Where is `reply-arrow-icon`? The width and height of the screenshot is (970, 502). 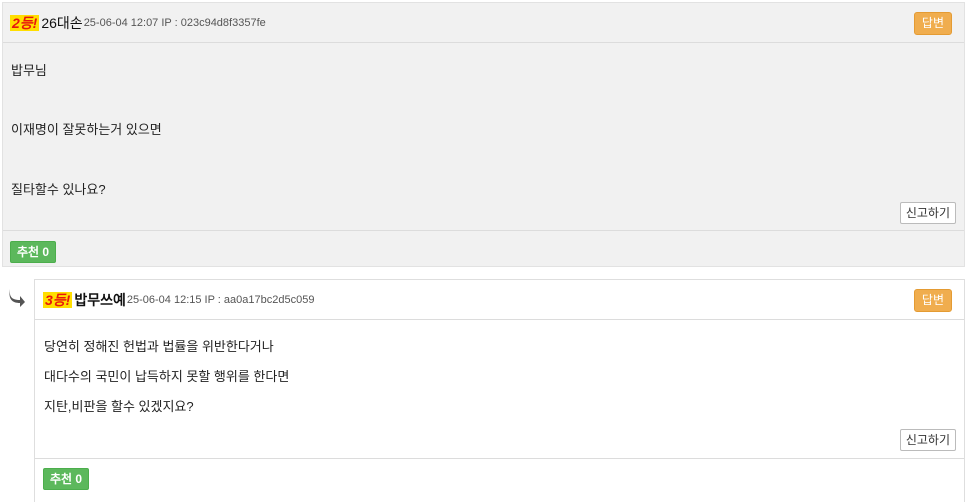 reply-arrow-icon is located at coordinates (17, 298).